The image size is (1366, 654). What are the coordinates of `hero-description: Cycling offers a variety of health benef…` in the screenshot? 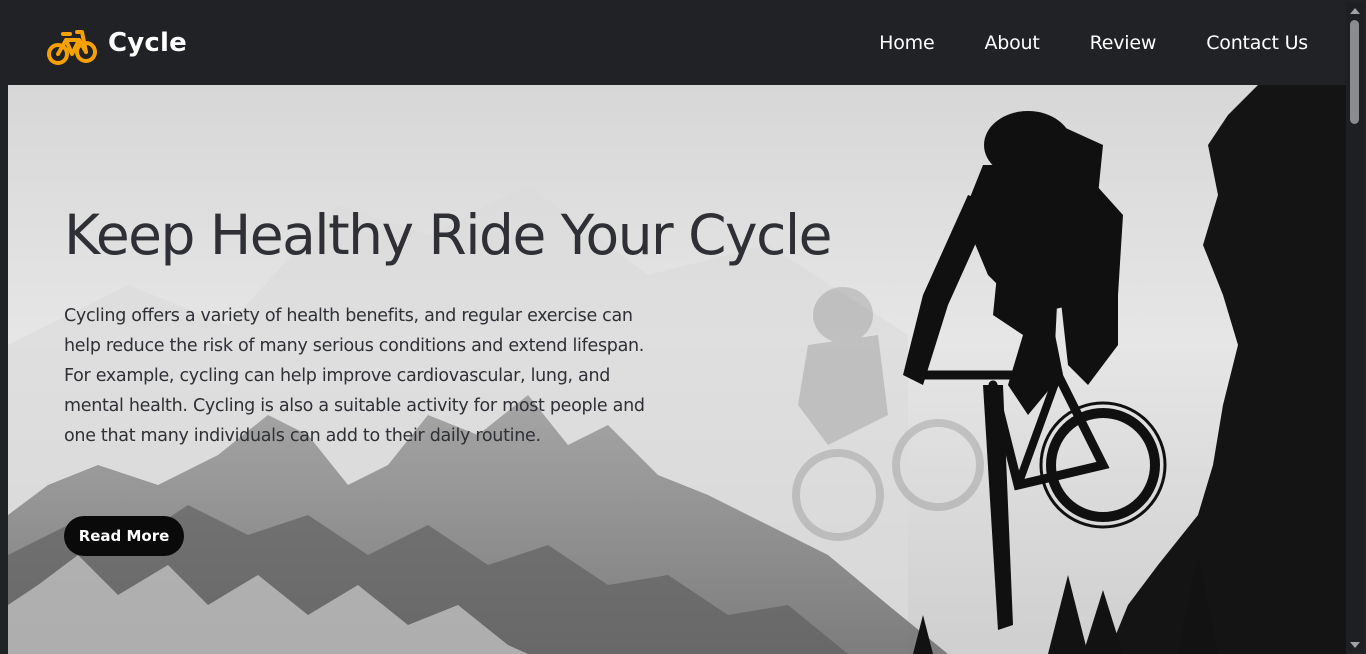 It's located at (354, 376).